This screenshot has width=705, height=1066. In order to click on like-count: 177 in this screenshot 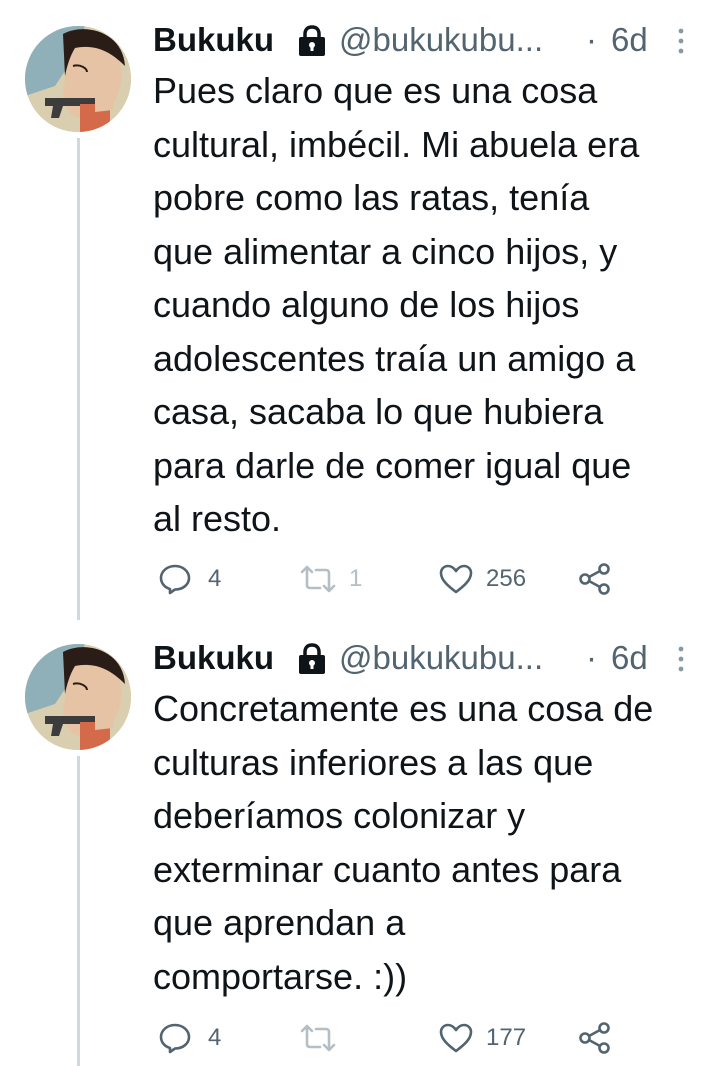, I will do `click(506, 1037)`.